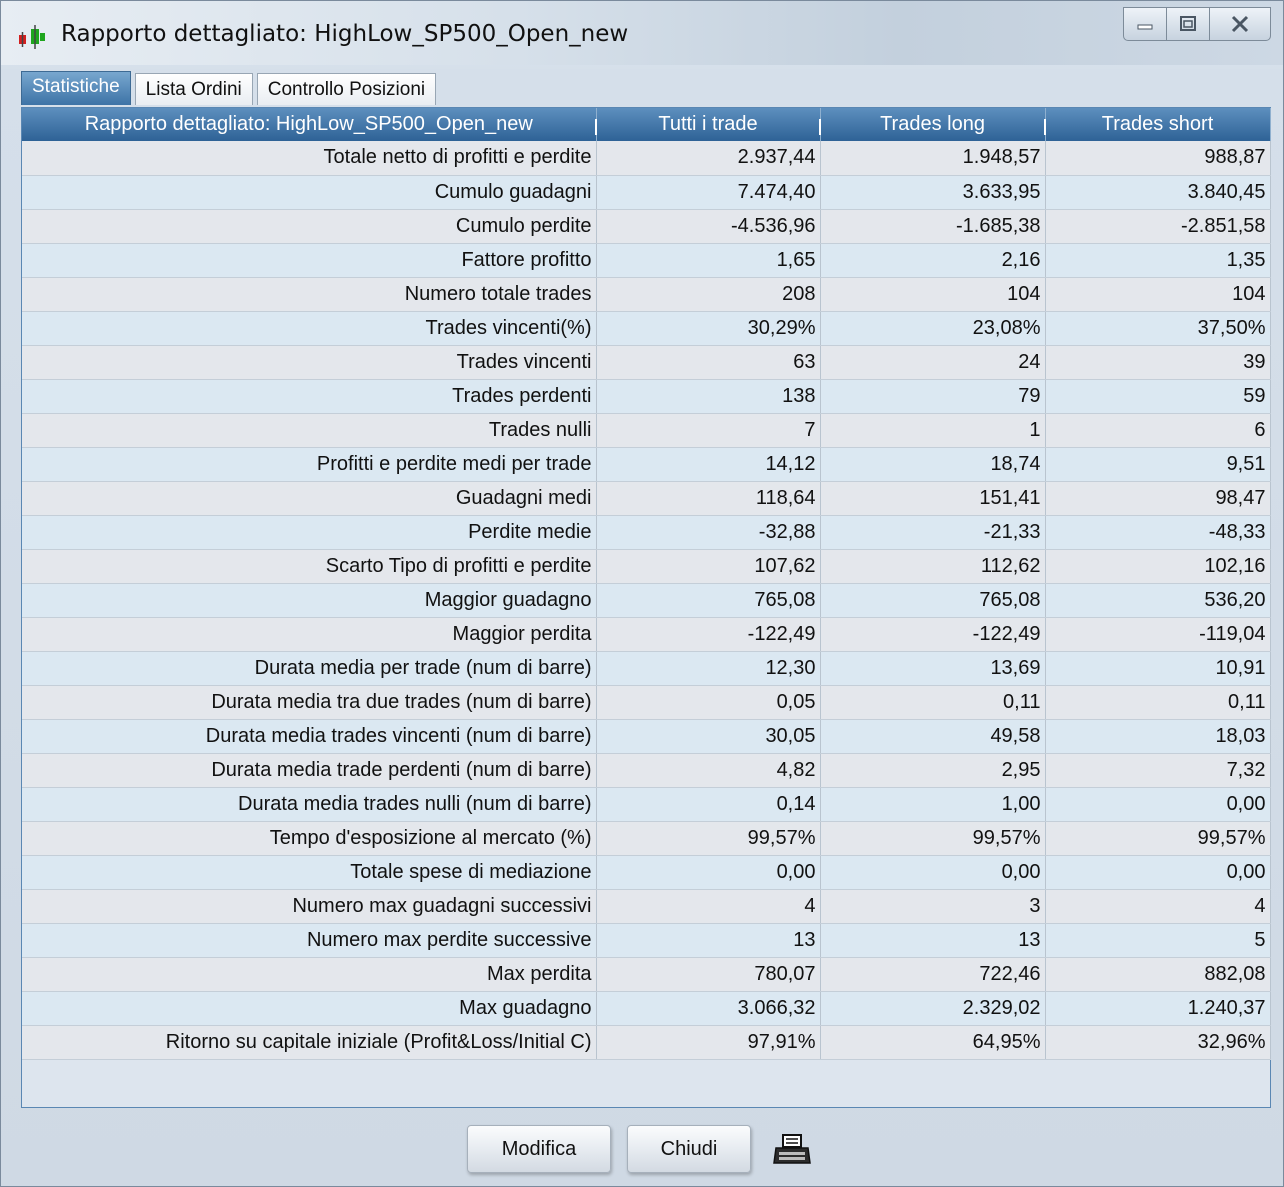 The image size is (1284, 1187). What do you see at coordinates (933, 498) in the screenshot?
I see `row-value: 151,41` at bounding box center [933, 498].